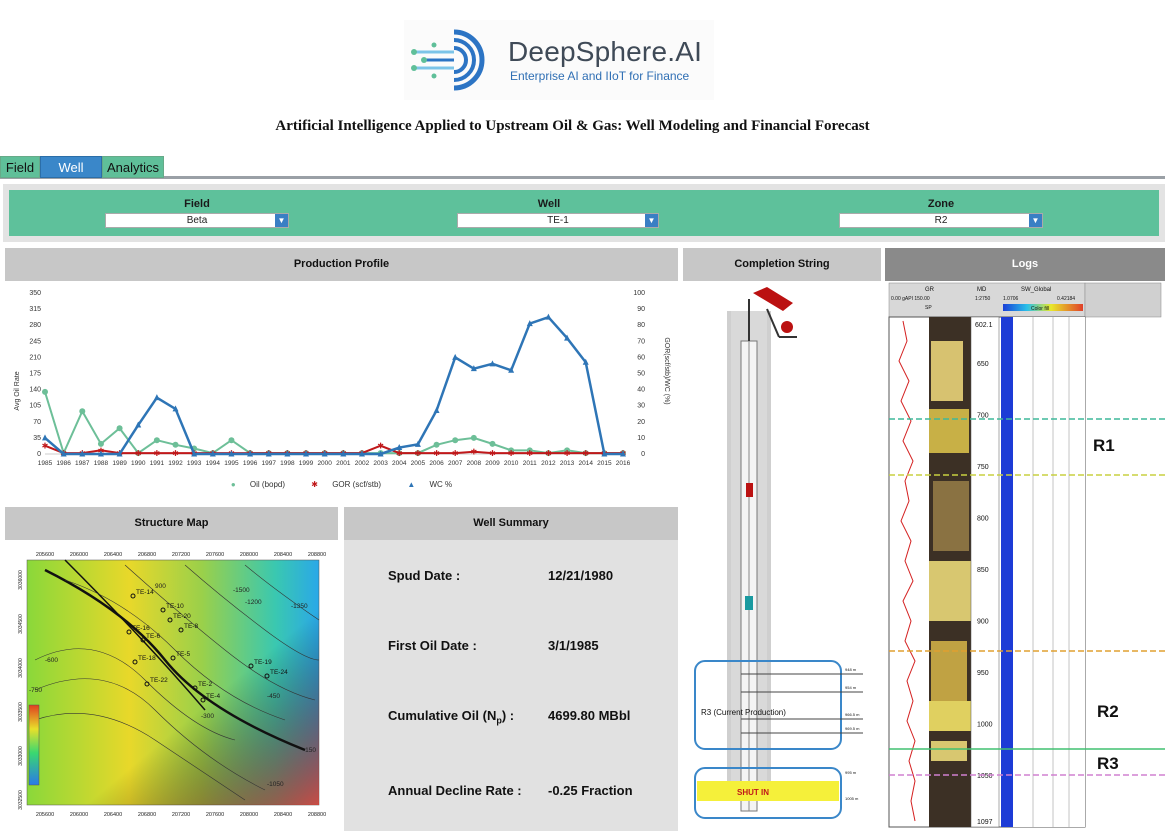 The width and height of the screenshot is (1165, 836). Describe the element at coordinates (623, 463) in the screenshot. I see `x-tick-label: 2016` at that location.